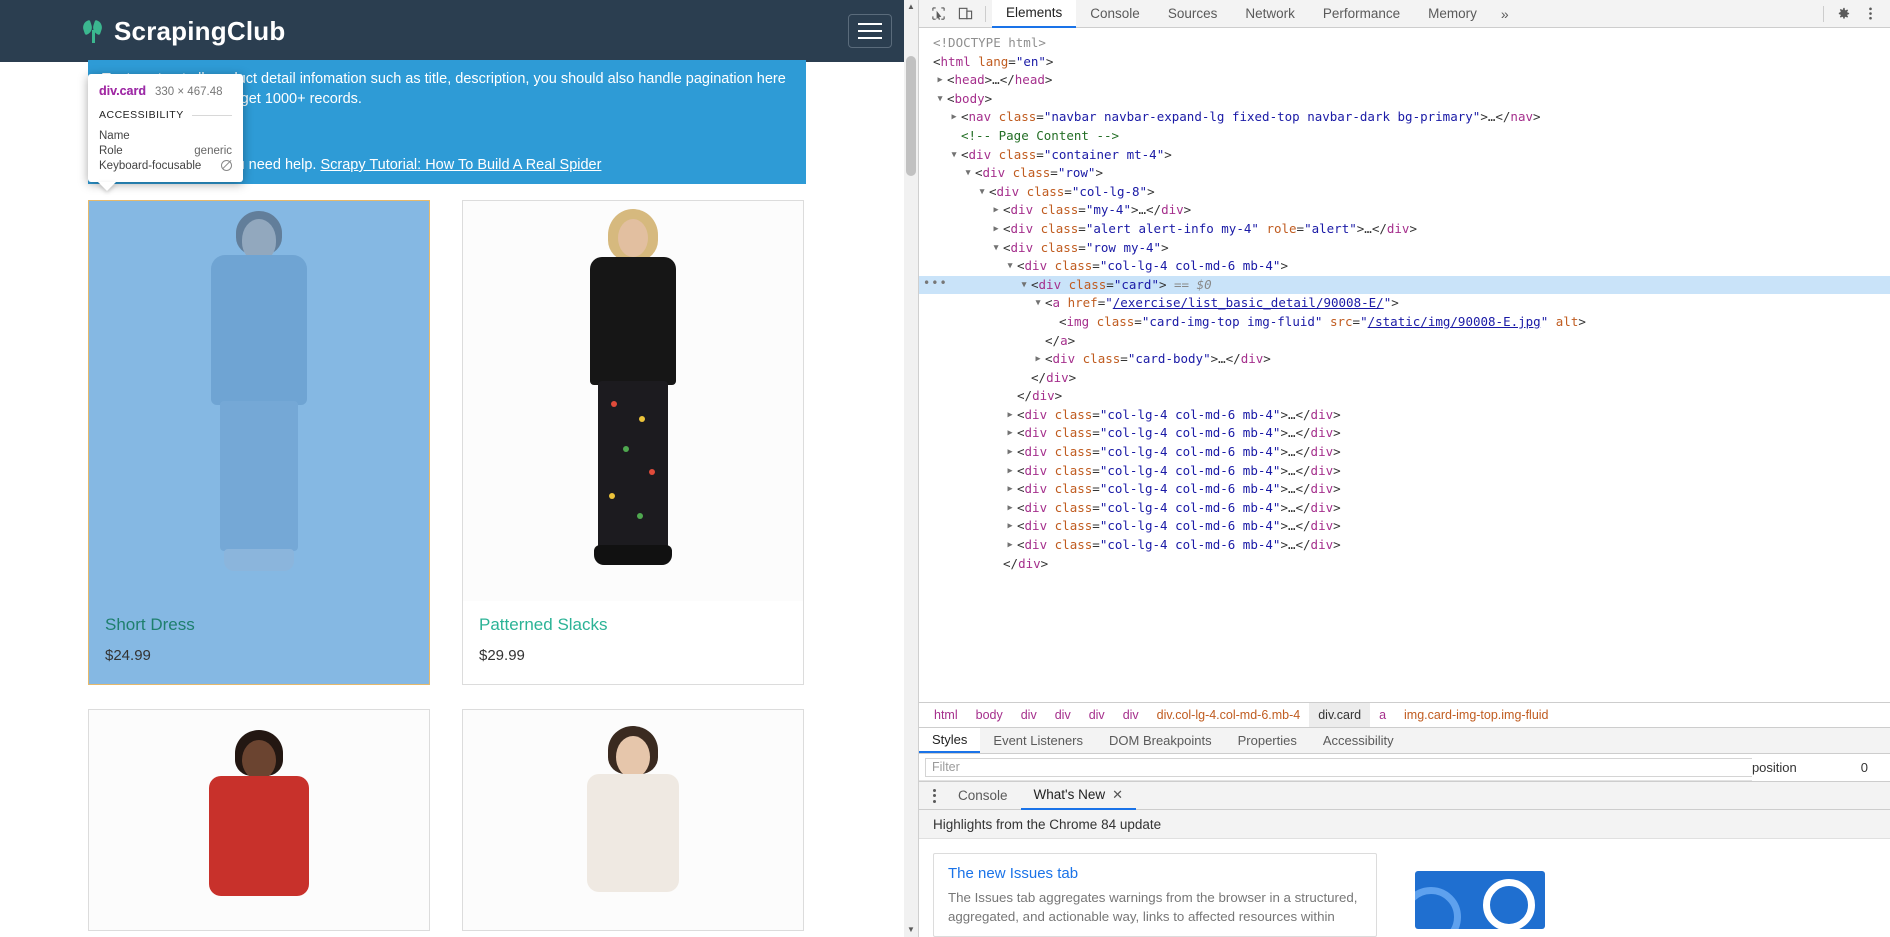 This screenshot has width=1890, height=937. Describe the element at coordinates (1404, 155) in the screenshot. I see `dom-node: ▼ <div class="container mt-4">` at that location.